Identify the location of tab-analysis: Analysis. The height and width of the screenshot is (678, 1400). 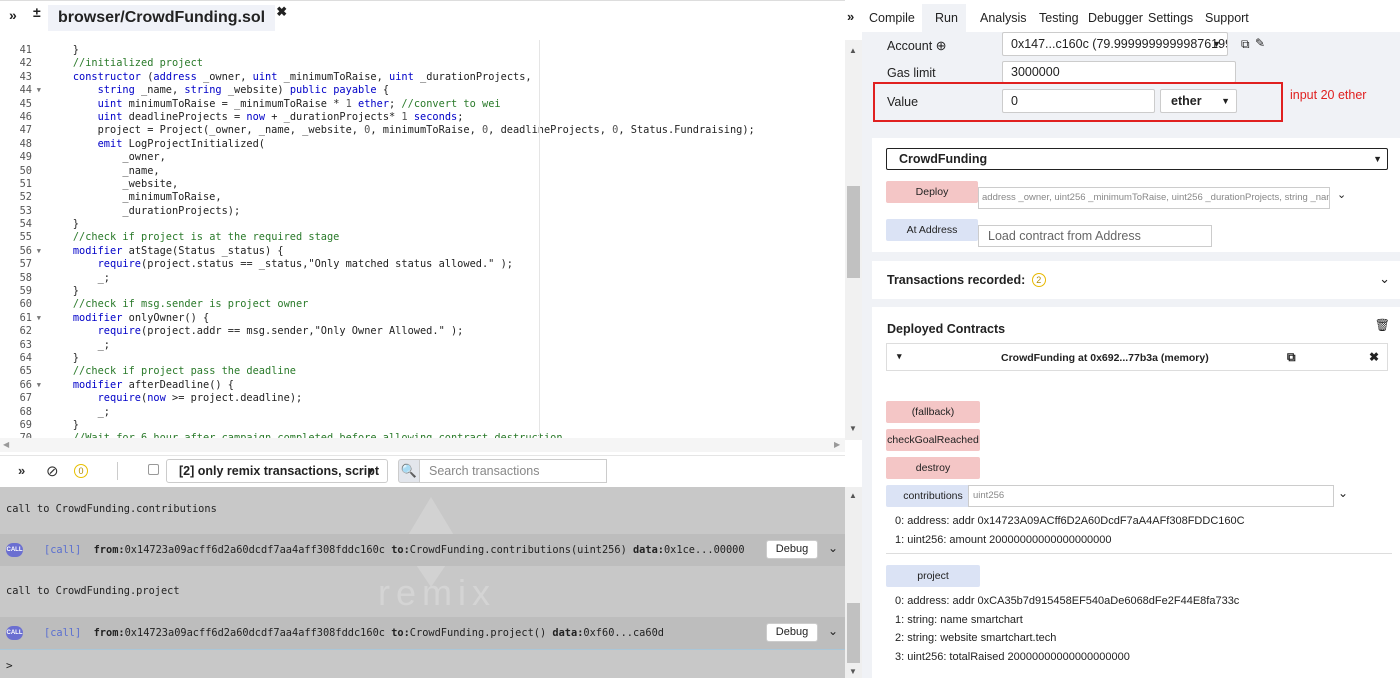
(1003, 18).